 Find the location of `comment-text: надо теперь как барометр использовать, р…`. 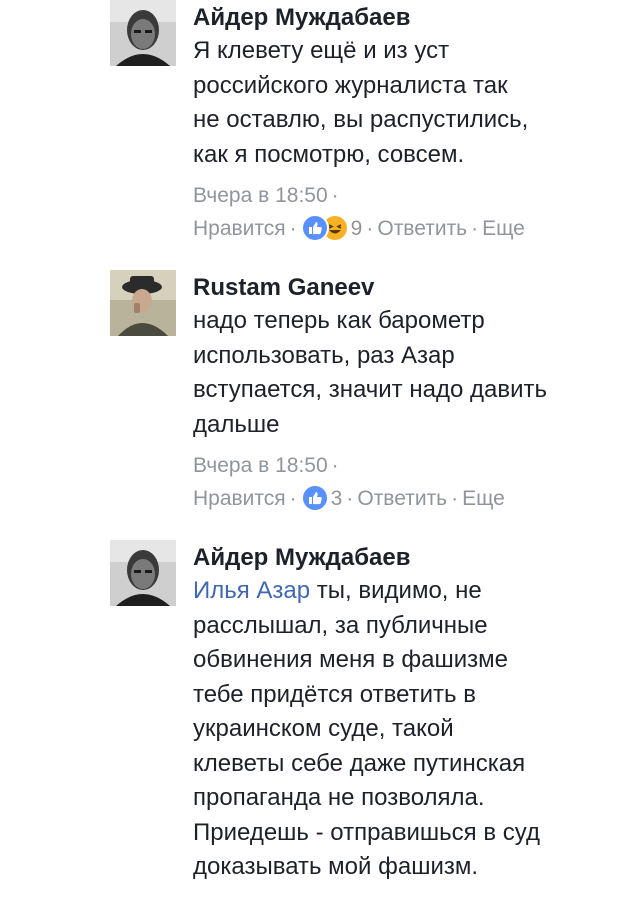

comment-text: надо теперь как барометр использовать, р… is located at coordinates (413, 373).